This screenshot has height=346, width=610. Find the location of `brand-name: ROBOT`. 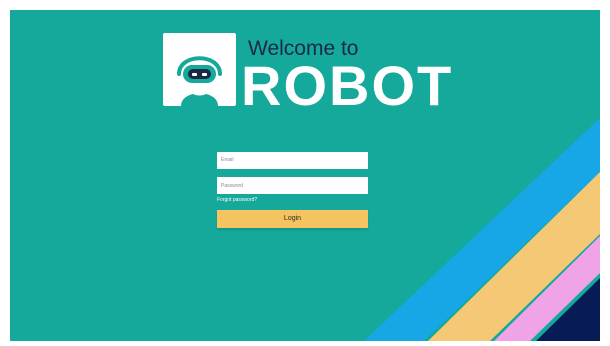

brand-name: ROBOT is located at coordinates (347, 85).